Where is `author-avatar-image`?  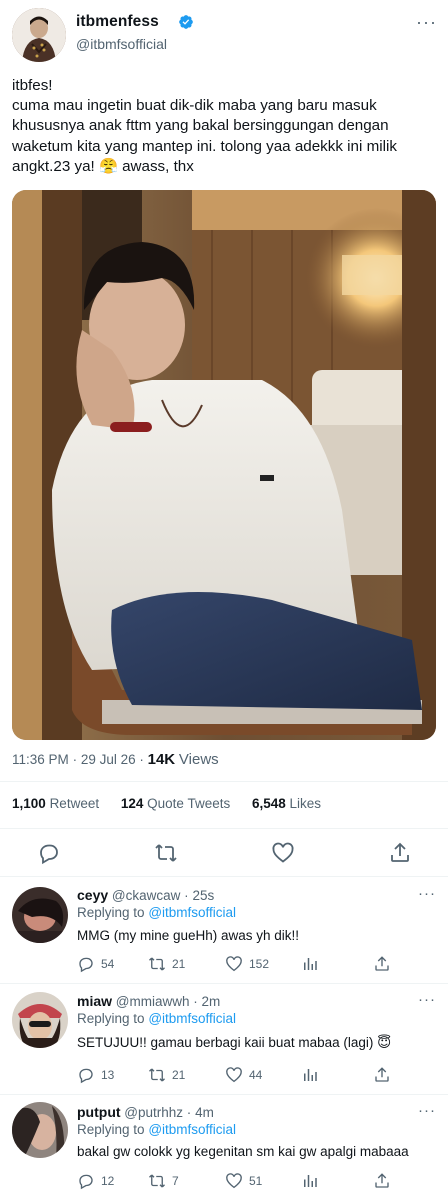 author-avatar-image is located at coordinates (39, 35).